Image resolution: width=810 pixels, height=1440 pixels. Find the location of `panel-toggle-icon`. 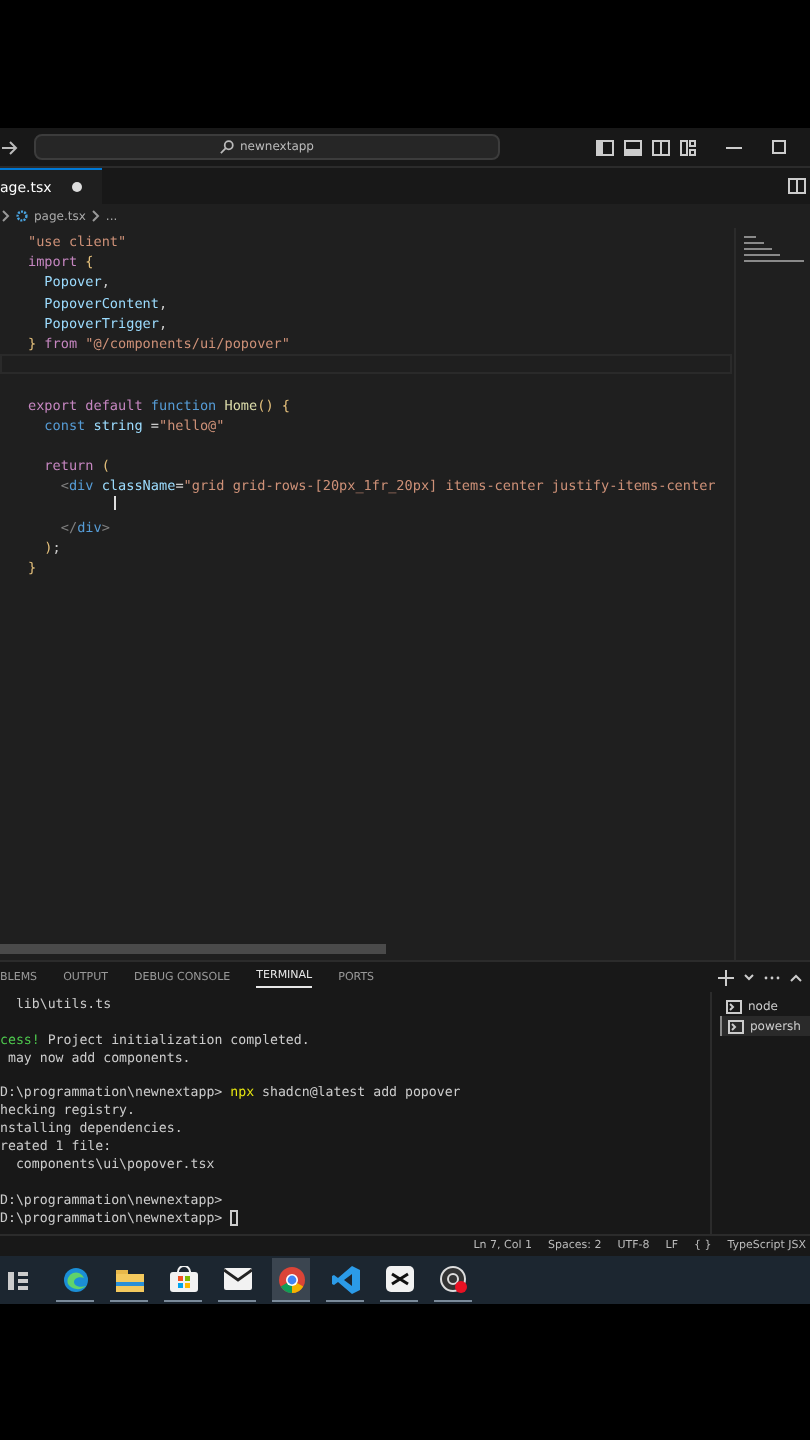

panel-toggle-icon is located at coordinates (633, 147).